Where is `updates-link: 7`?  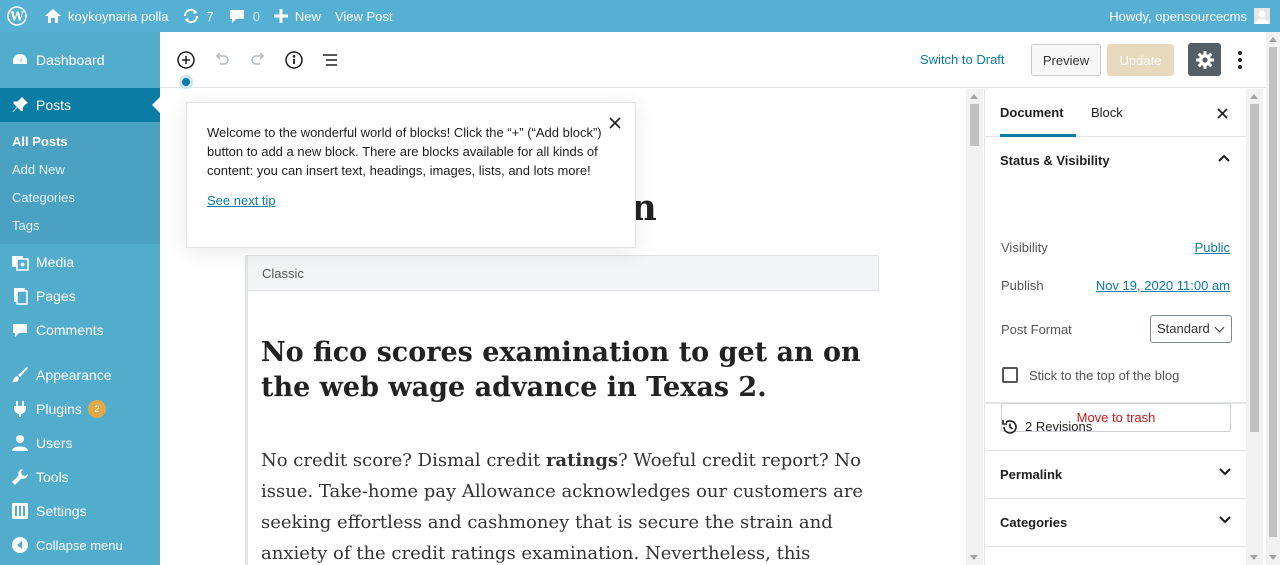
updates-link: 7 is located at coordinates (197, 16).